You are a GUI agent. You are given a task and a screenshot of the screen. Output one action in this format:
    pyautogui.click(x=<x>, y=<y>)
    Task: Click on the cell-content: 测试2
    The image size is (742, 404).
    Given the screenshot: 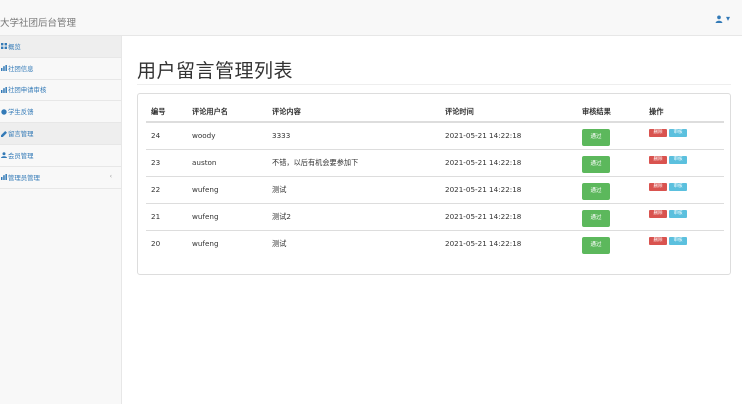 What is the action you would take?
    pyautogui.click(x=353, y=216)
    